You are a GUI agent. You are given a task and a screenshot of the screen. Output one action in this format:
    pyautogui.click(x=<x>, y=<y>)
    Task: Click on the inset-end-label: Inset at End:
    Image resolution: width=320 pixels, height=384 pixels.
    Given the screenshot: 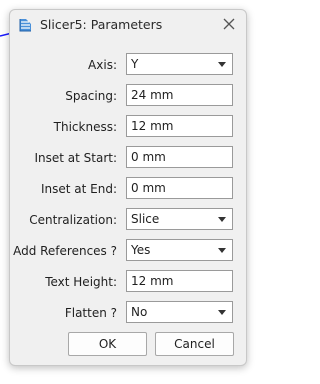 What is the action you would take?
    pyautogui.click(x=78, y=189)
    